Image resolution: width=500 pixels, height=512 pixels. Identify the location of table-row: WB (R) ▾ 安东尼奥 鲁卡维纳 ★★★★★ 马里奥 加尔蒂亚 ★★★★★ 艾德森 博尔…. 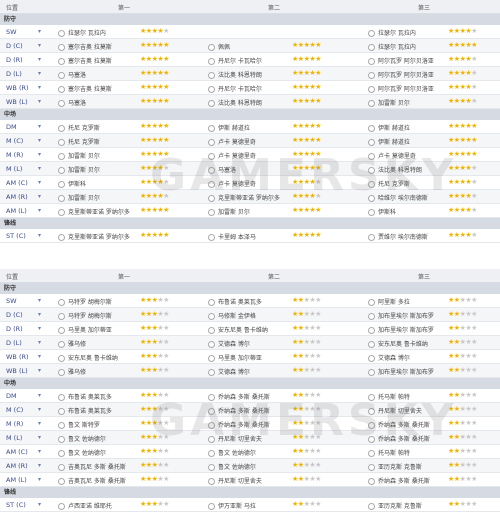
(250, 357).